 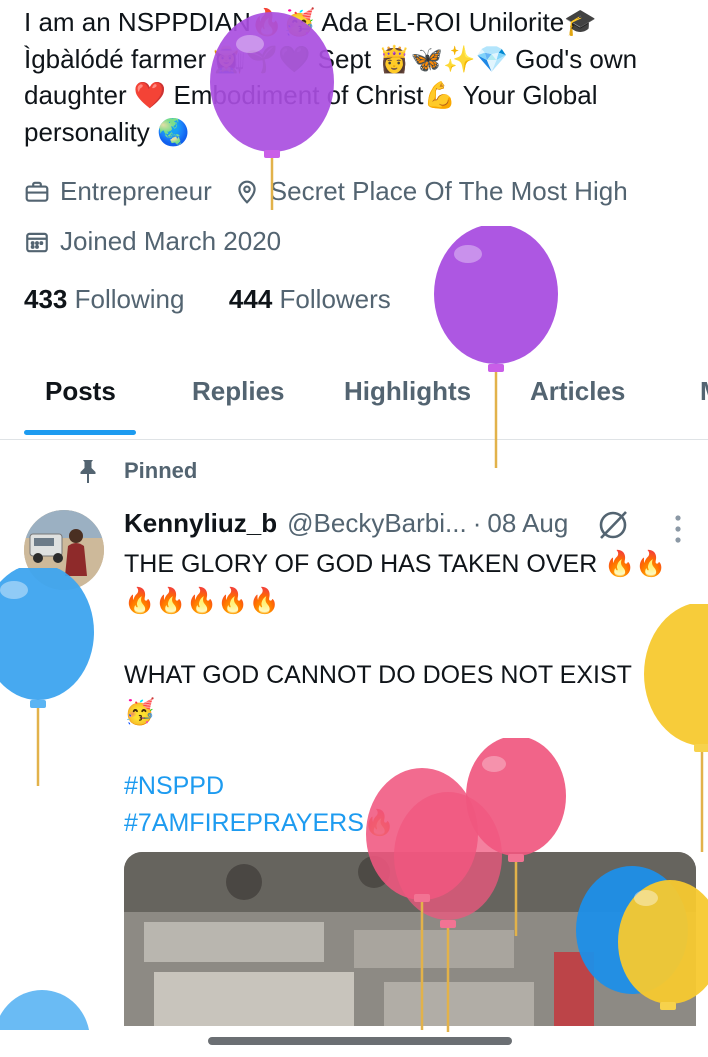 I want to click on pinned-label: Pinned, so click(x=161, y=470).